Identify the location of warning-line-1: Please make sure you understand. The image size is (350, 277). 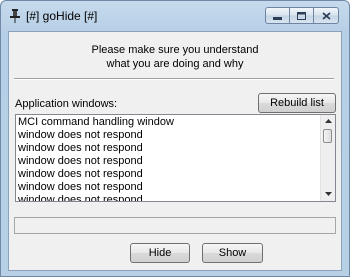
(175, 50).